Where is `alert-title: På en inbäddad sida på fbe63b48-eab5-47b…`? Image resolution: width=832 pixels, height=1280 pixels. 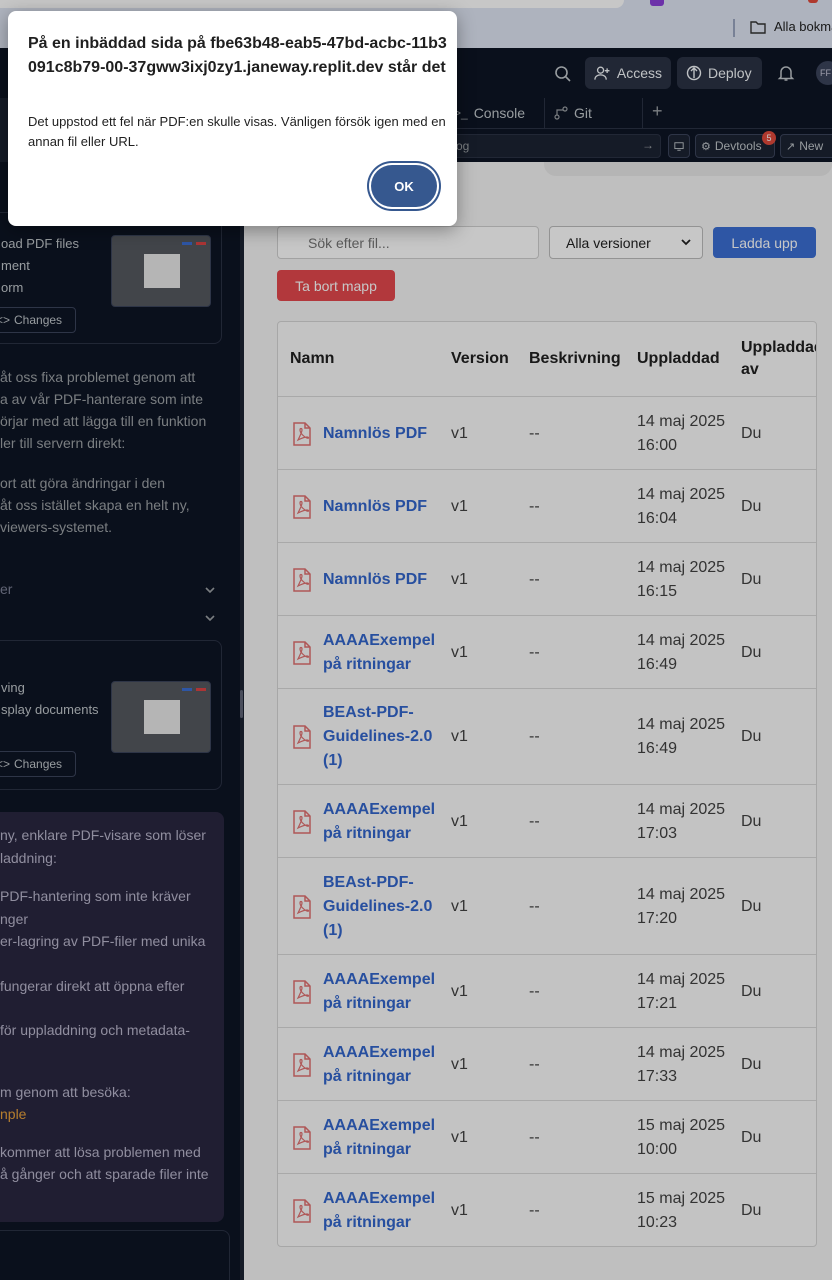
alert-title: På en inbäddad sida på fbe63b48-eab5-47b… is located at coordinates (237, 55).